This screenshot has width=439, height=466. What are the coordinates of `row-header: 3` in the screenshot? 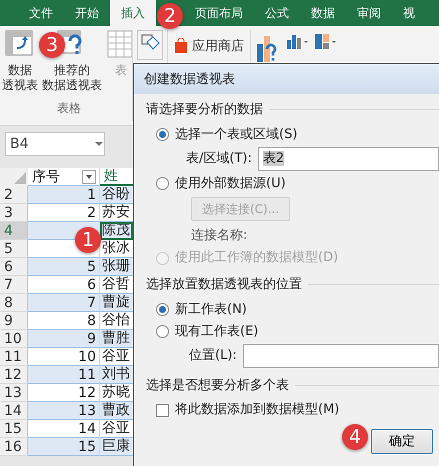 It's located at (14, 213).